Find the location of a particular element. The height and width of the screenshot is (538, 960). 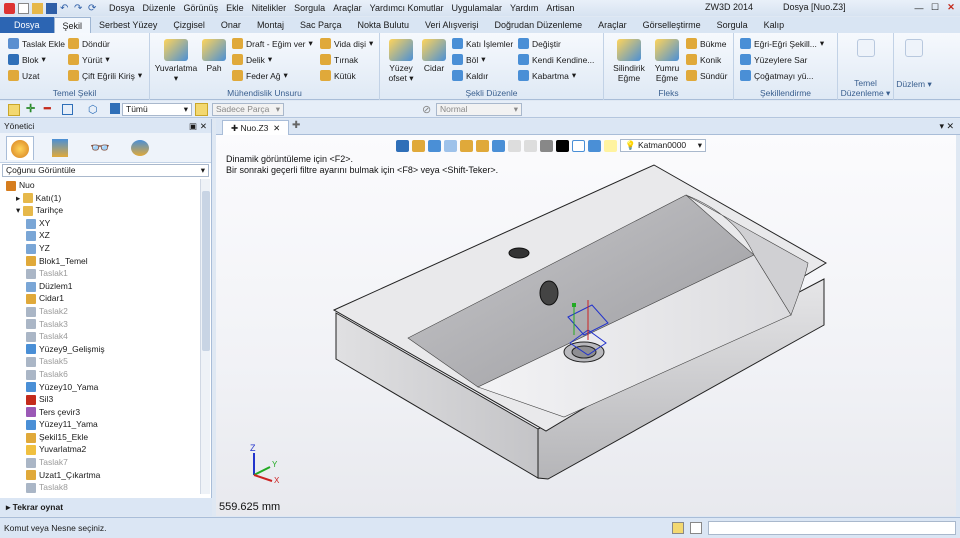

tree-node: Yuvarlatma2 is located at coordinates (100, 449).